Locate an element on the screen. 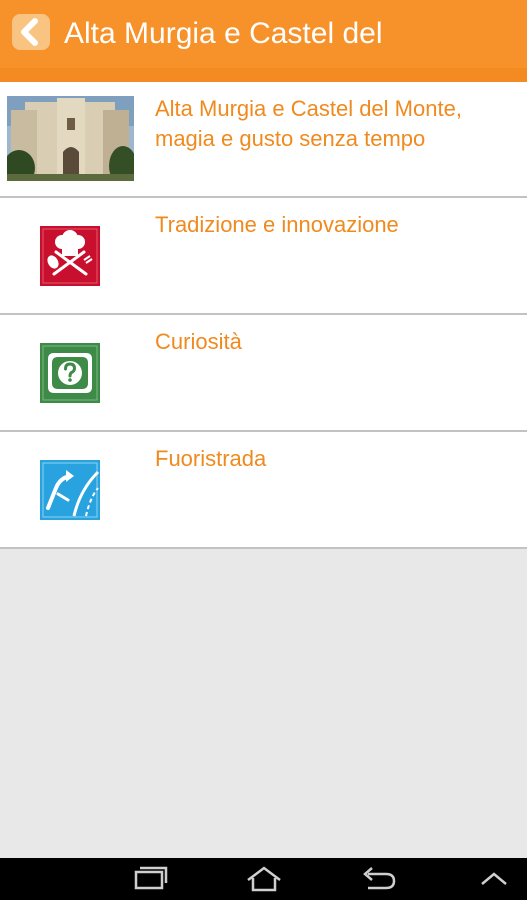  list-item-label: Curiosità is located at coordinates (198, 341).